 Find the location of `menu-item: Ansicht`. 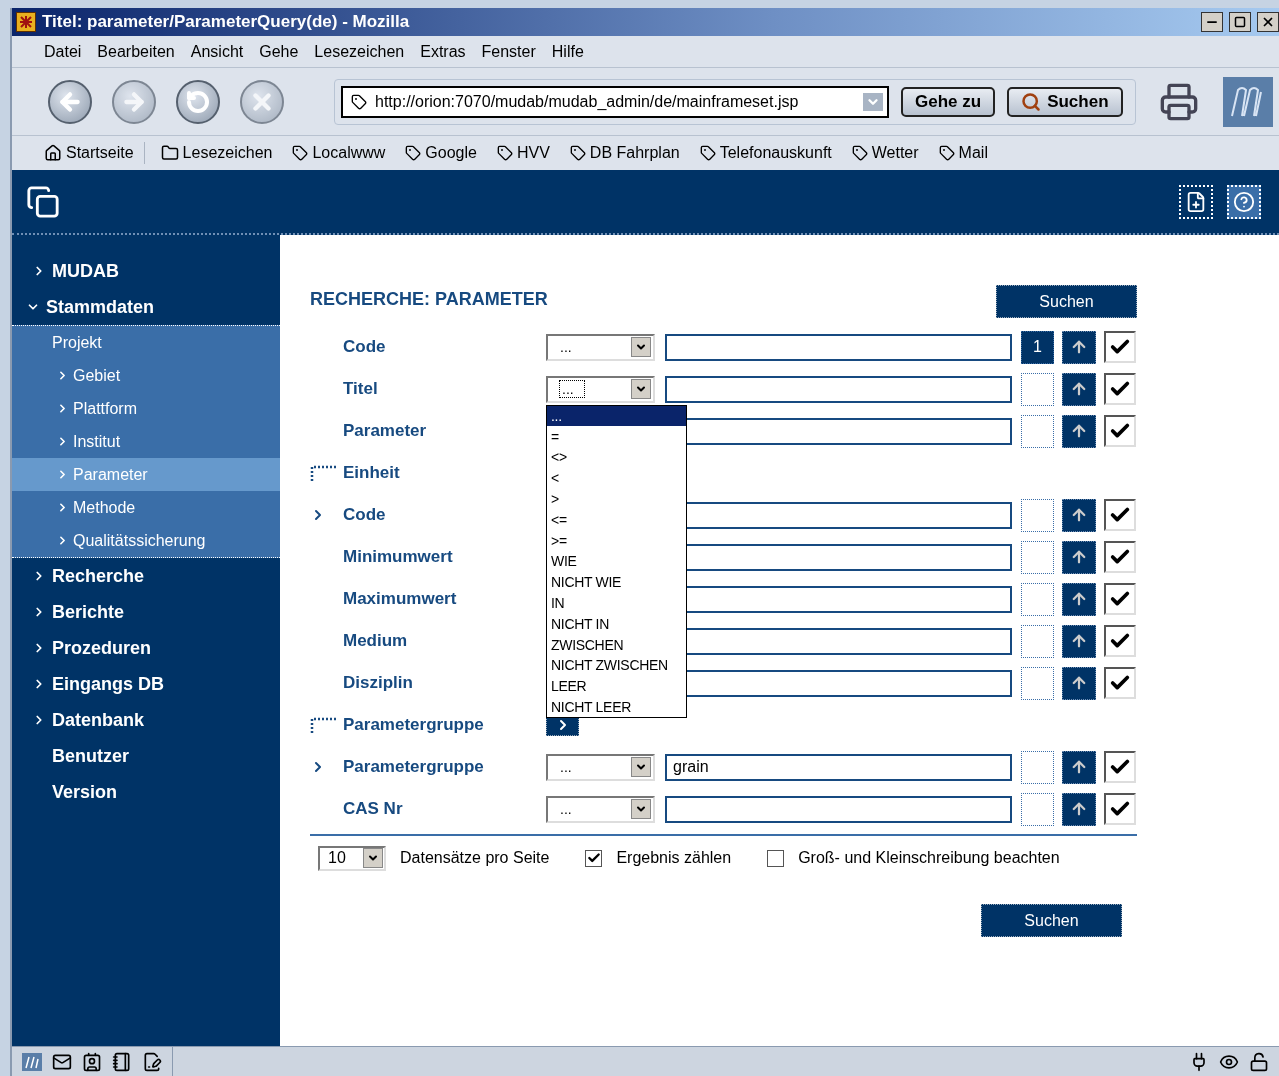

menu-item: Ansicht is located at coordinates (217, 51).